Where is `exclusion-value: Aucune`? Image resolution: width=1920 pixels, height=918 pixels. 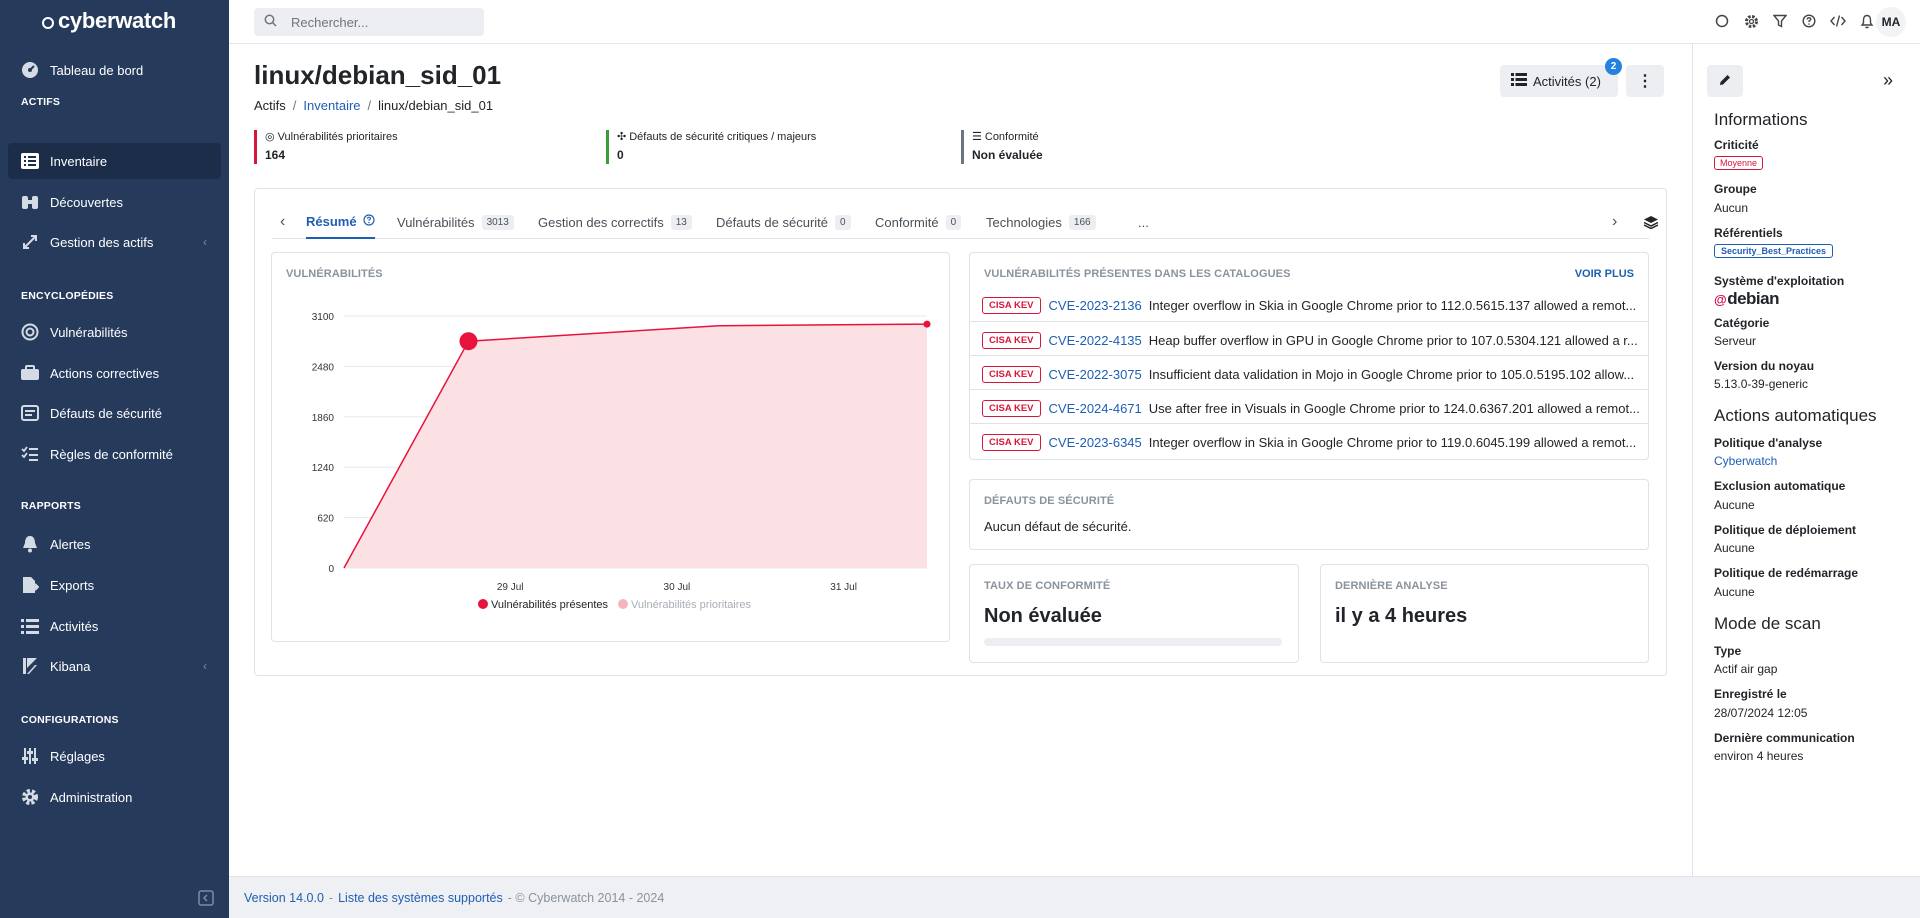
exclusion-value: Aucune is located at coordinates (1734, 505).